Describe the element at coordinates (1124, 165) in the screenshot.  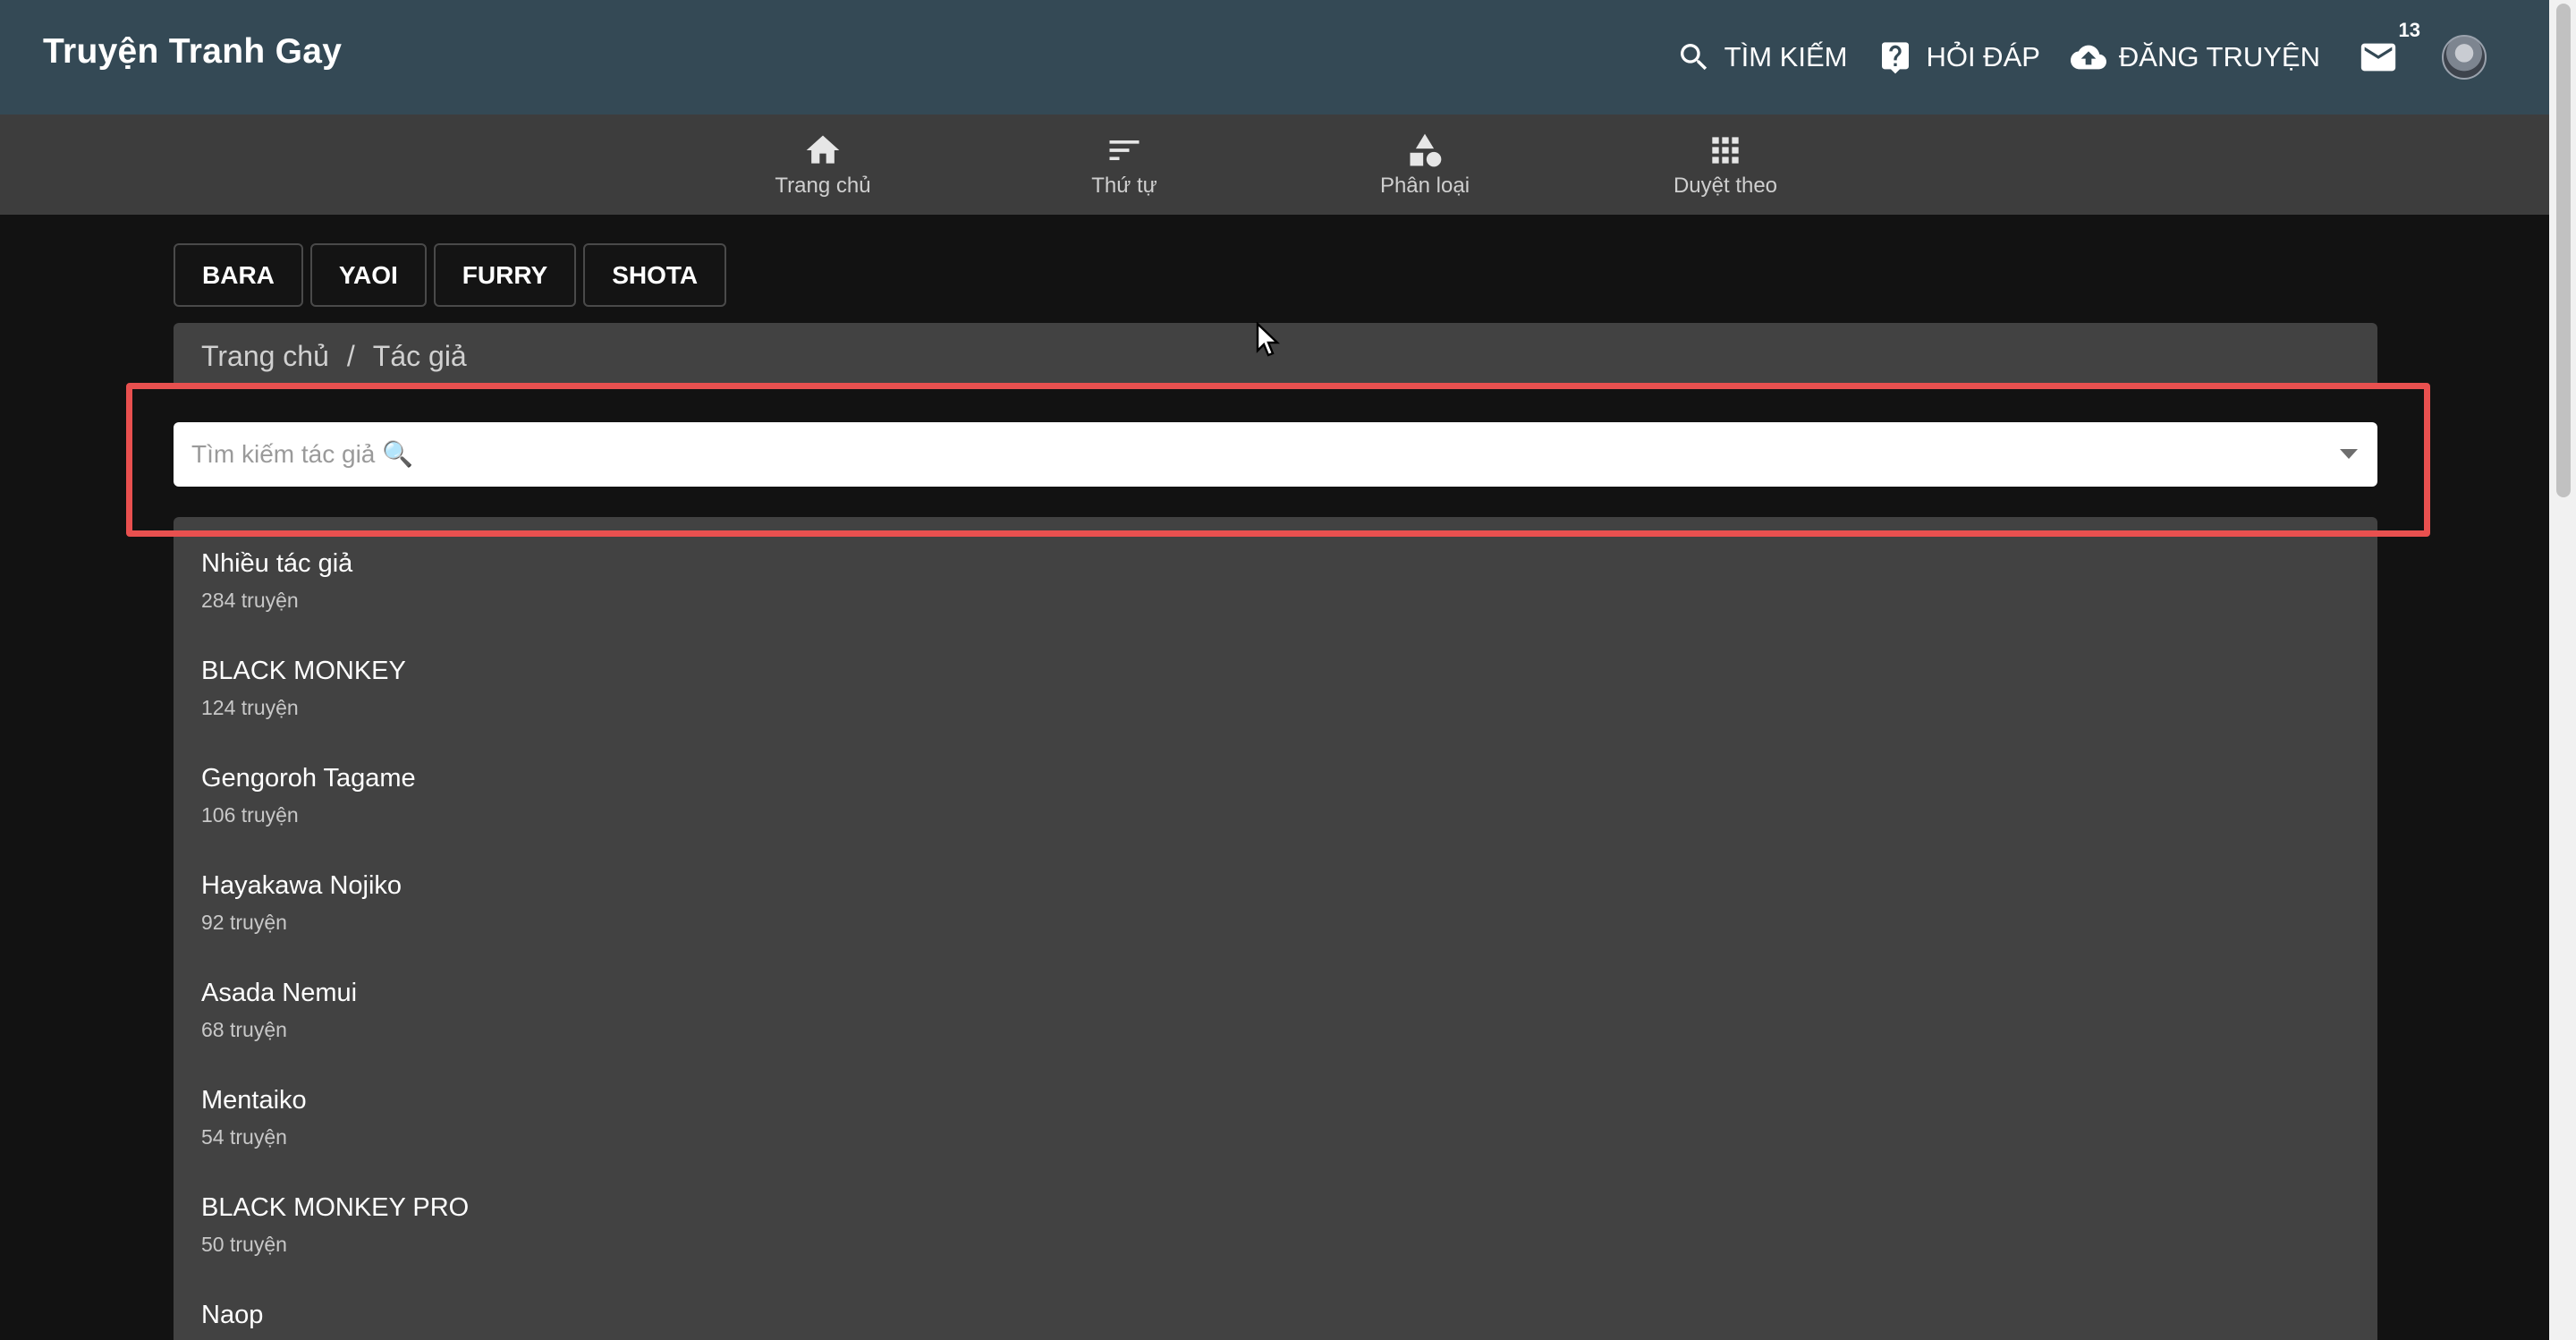
I see `nav-item-order: Thứ tự` at that location.